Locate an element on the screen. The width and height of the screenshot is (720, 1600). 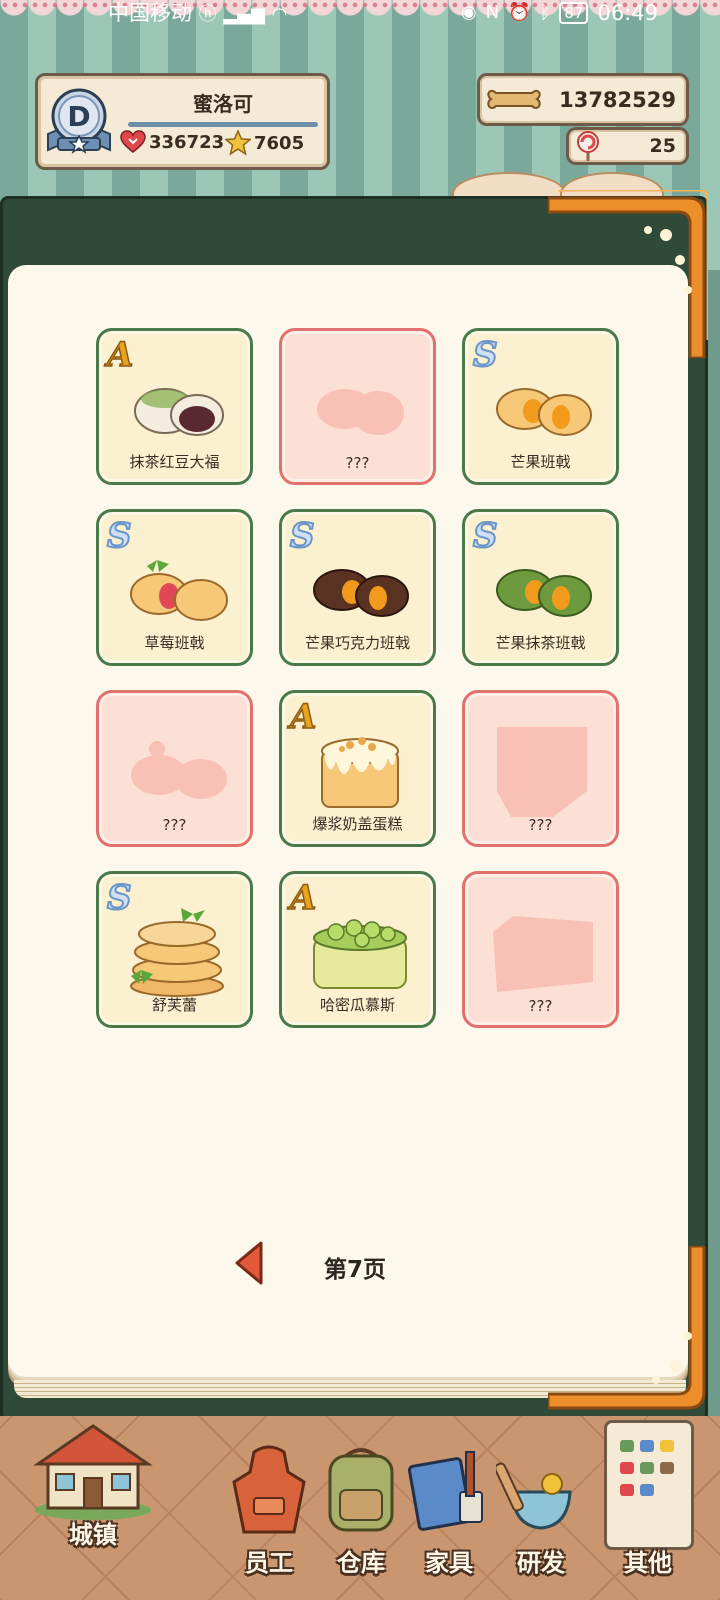
house-icon is located at coordinates (93, 1472).